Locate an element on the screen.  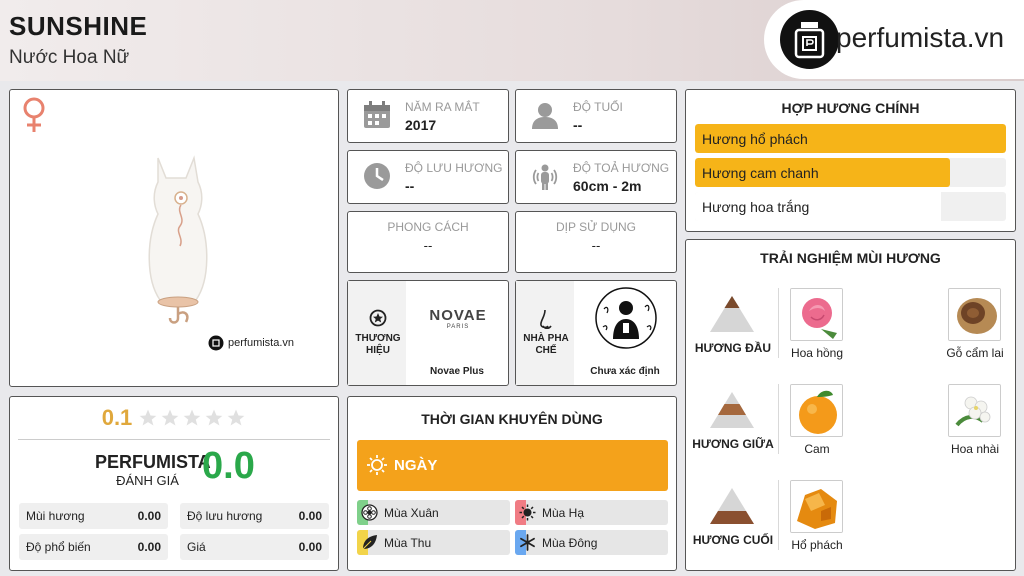
season-label: Mùa Xuân is located at coordinates (411, 513).